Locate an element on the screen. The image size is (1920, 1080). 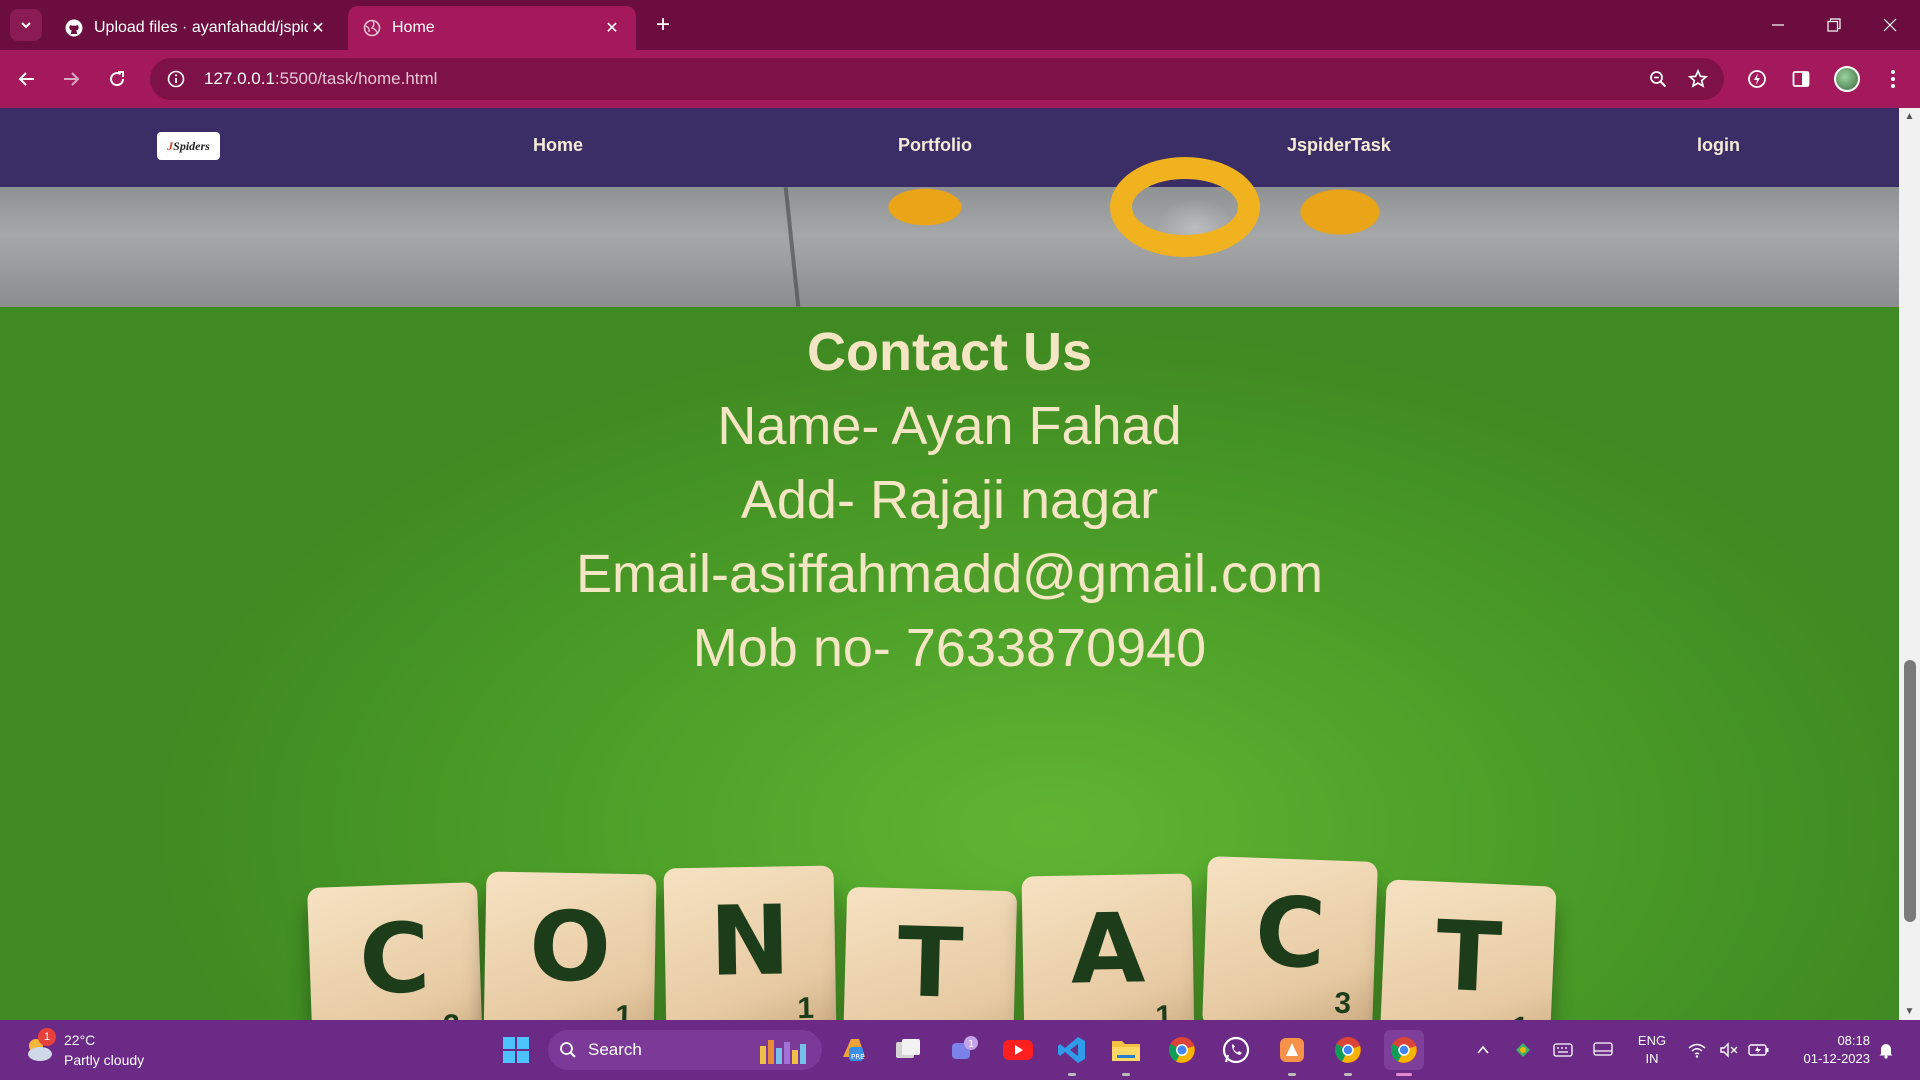
keyboard-icon is located at coordinates (1563, 1050).